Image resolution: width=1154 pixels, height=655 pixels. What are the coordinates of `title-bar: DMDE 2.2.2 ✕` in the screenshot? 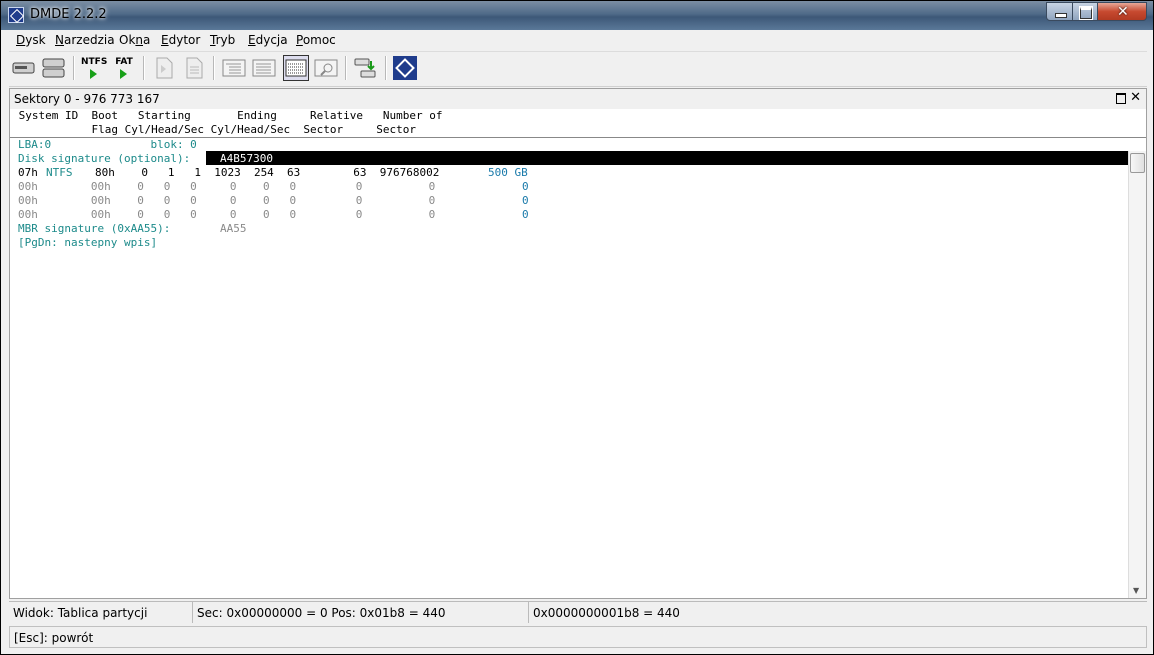 It's located at (577, 15).